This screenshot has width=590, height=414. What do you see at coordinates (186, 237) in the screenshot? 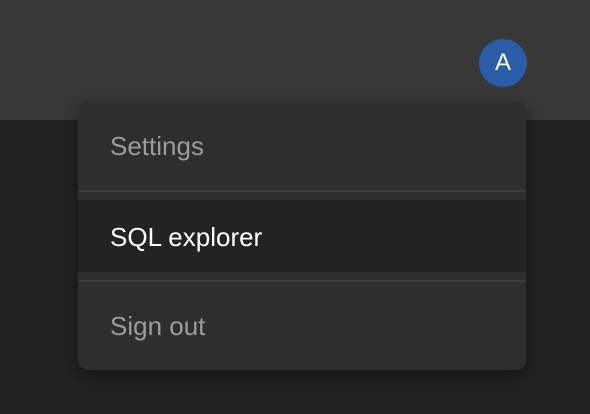
I see `menu-item-label: SQL explorer` at bounding box center [186, 237].